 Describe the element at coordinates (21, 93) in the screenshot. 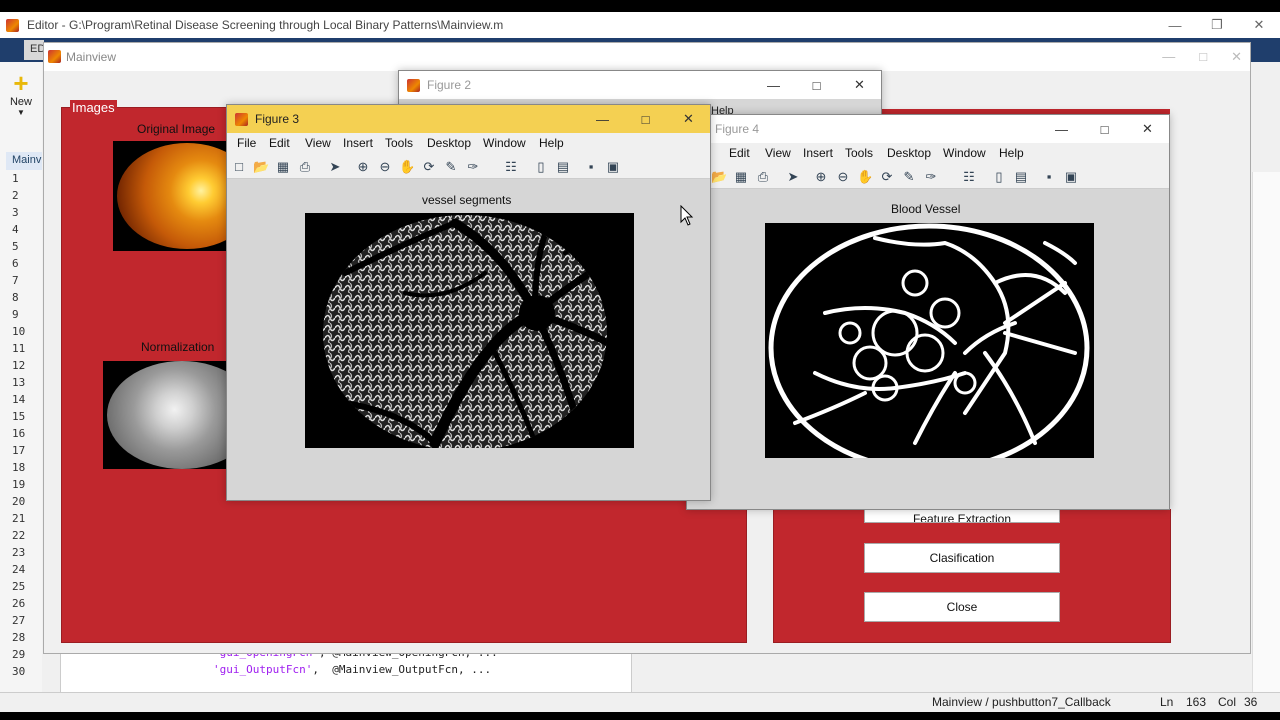

I see `new-button: + New ▼` at that location.